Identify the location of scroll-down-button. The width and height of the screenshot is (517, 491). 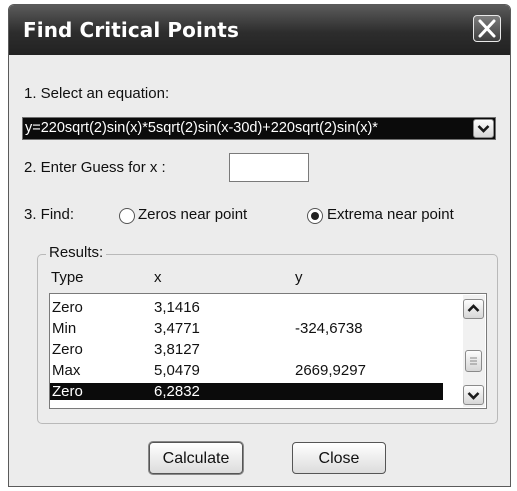
(473, 395).